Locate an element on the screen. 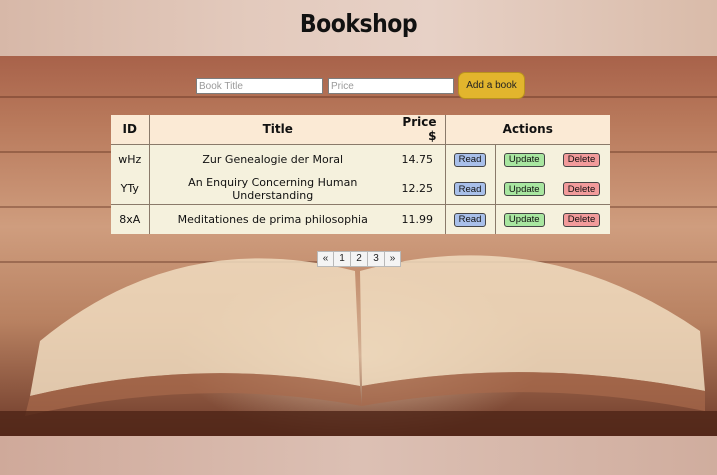  pagination: « 1 2 3 » is located at coordinates (359, 259).